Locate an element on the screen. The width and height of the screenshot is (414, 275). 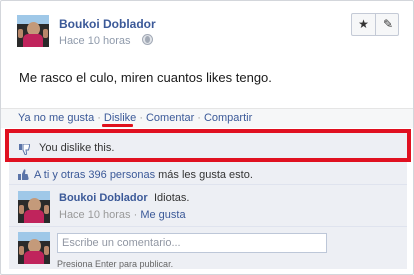
comment-timestamp: Hace 10 horas is located at coordinates (95, 215).